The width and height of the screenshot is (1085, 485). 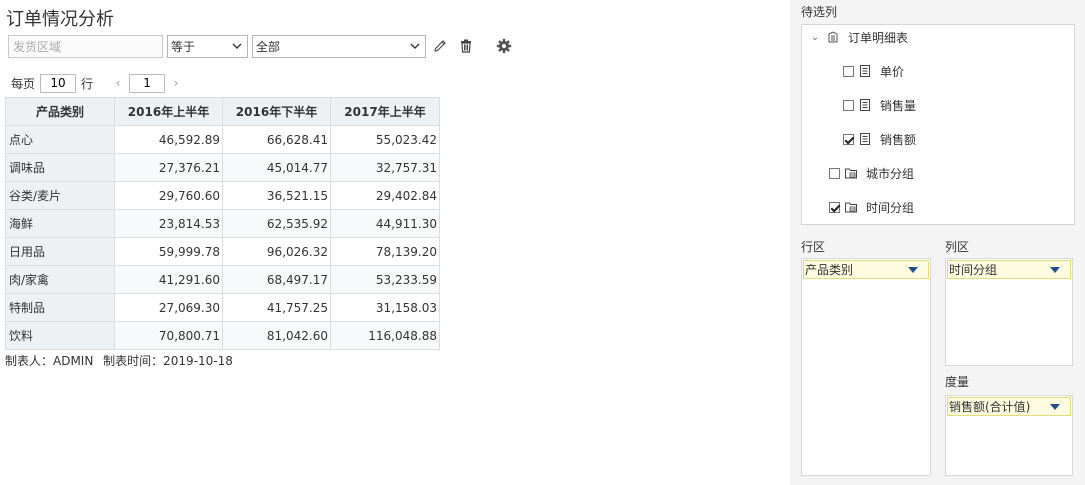 What do you see at coordinates (276, 167) in the screenshot?
I see `value-cell: 45,014.77` at bounding box center [276, 167].